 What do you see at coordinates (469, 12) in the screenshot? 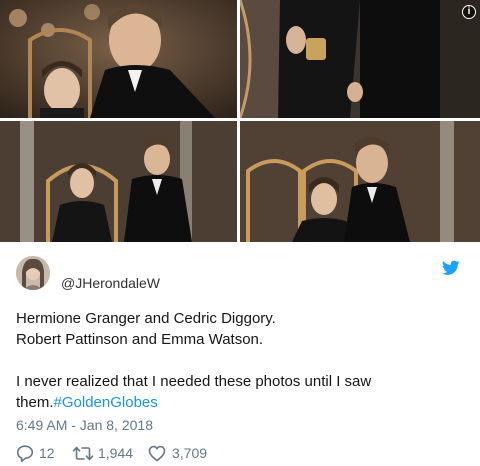
I see `info-icon: i` at bounding box center [469, 12].